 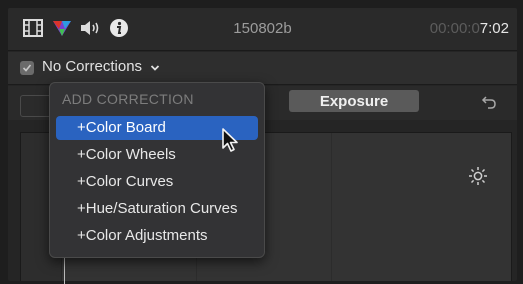 I want to click on corrections-label: No Corrections, so click(x=92, y=66).